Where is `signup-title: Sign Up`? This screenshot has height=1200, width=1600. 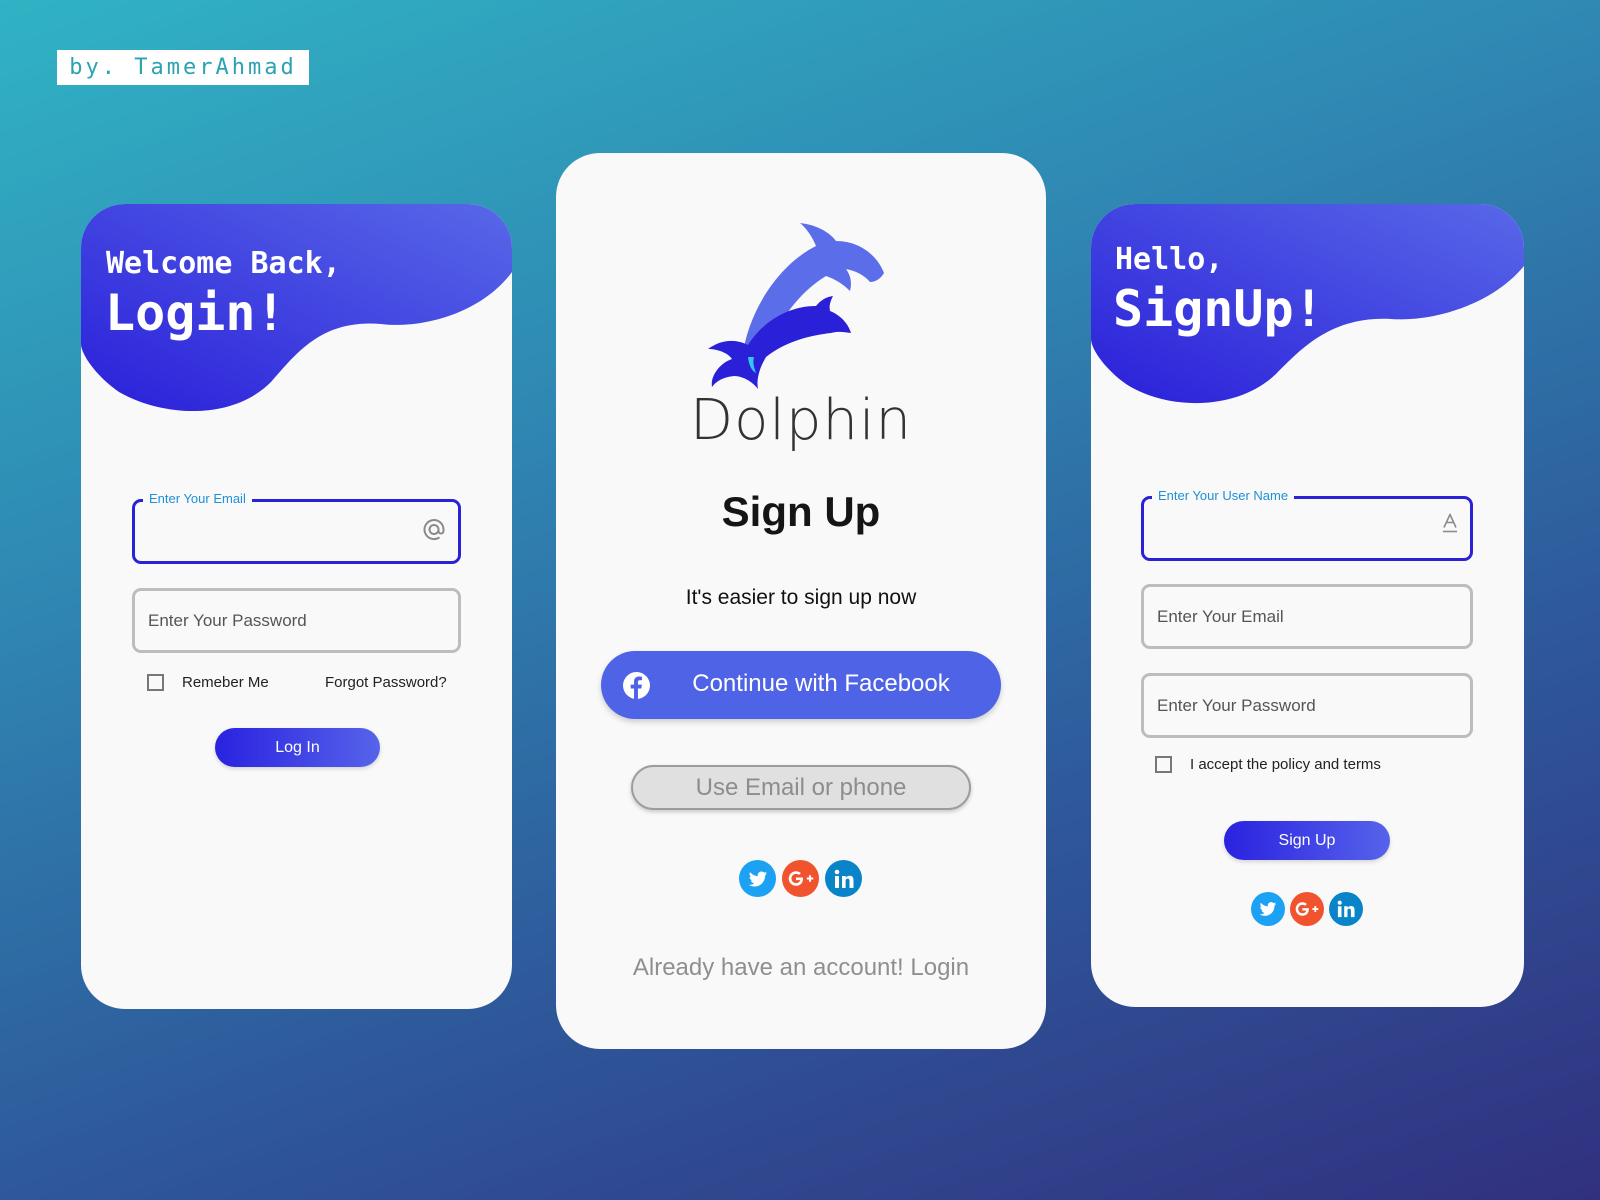 signup-title: Sign Up is located at coordinates (801, 511).